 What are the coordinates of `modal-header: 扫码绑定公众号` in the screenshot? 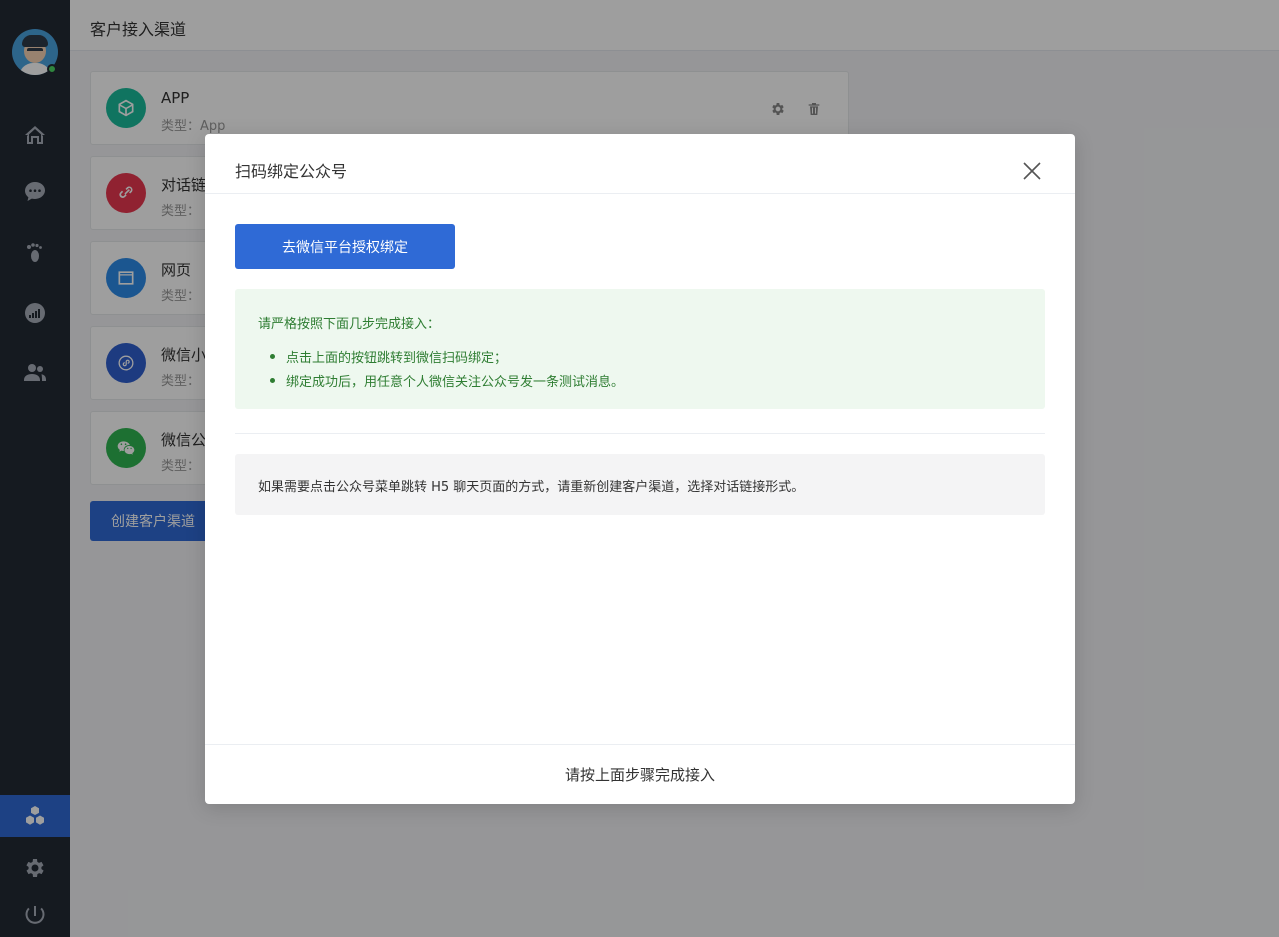 It's located at (640, 164).